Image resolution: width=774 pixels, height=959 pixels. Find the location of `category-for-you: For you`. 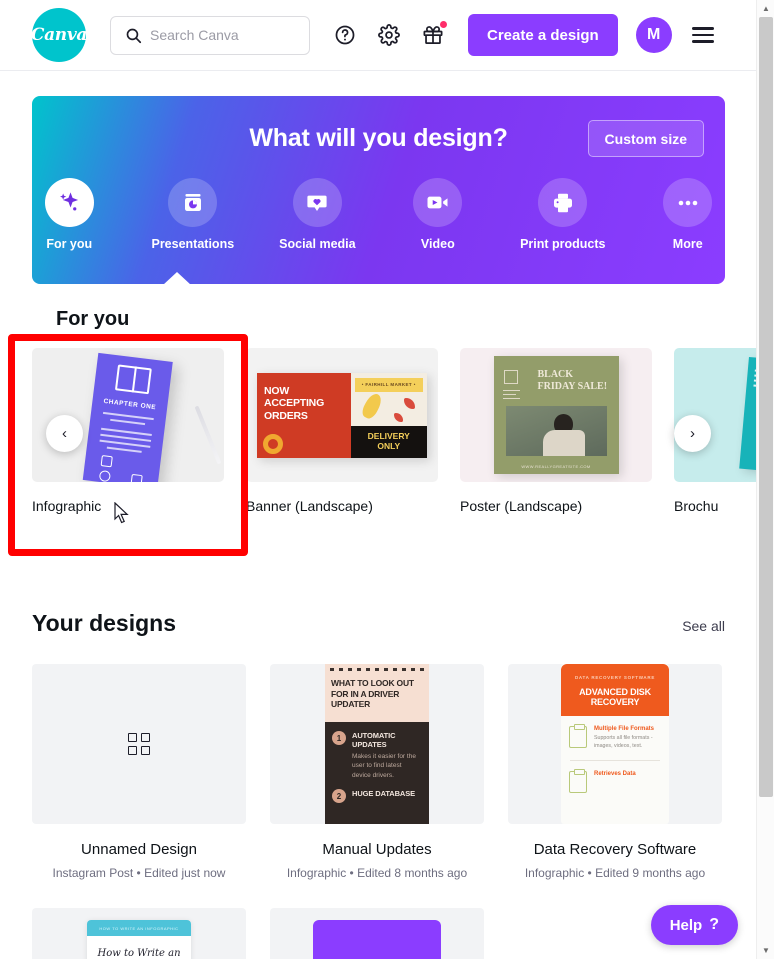

category-for-you: For you is located at coordinates (69, 214).